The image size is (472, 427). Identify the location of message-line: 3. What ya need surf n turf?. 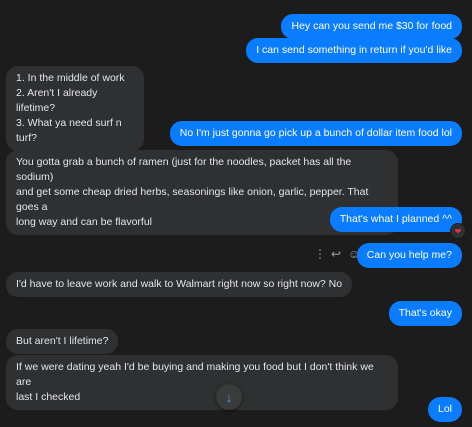
(69, 130).